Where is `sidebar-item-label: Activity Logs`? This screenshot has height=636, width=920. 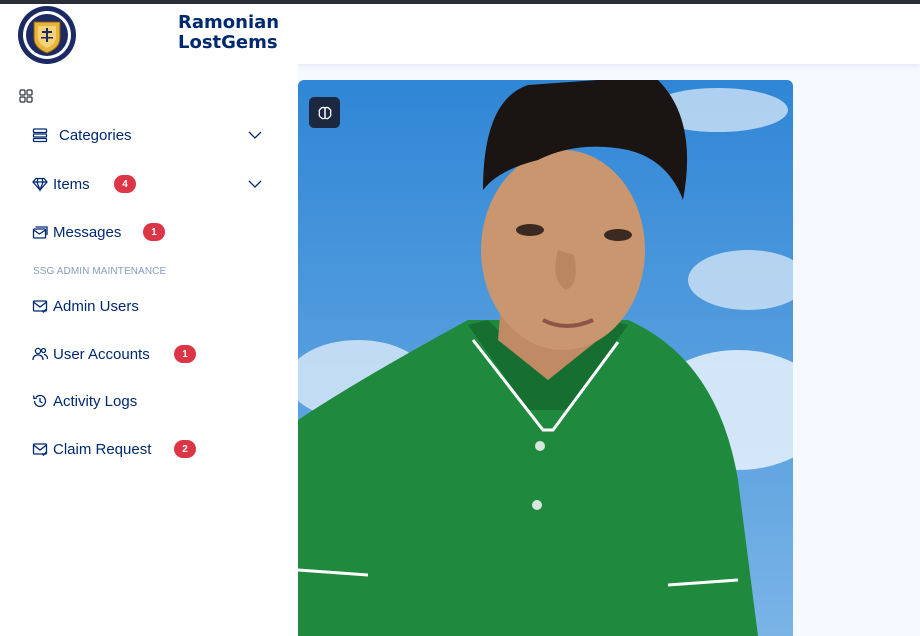
sidebar-item-label: Activity Logs is located at coordinates (95, 401).